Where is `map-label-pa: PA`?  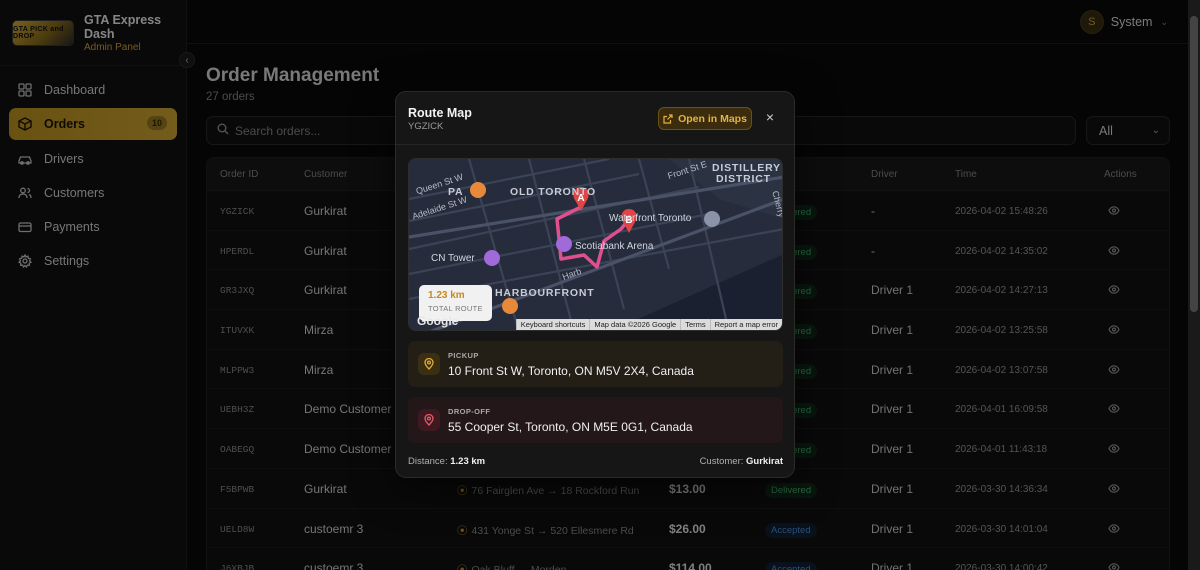
map-label-pa: PA is located at coordinates (456, 192).